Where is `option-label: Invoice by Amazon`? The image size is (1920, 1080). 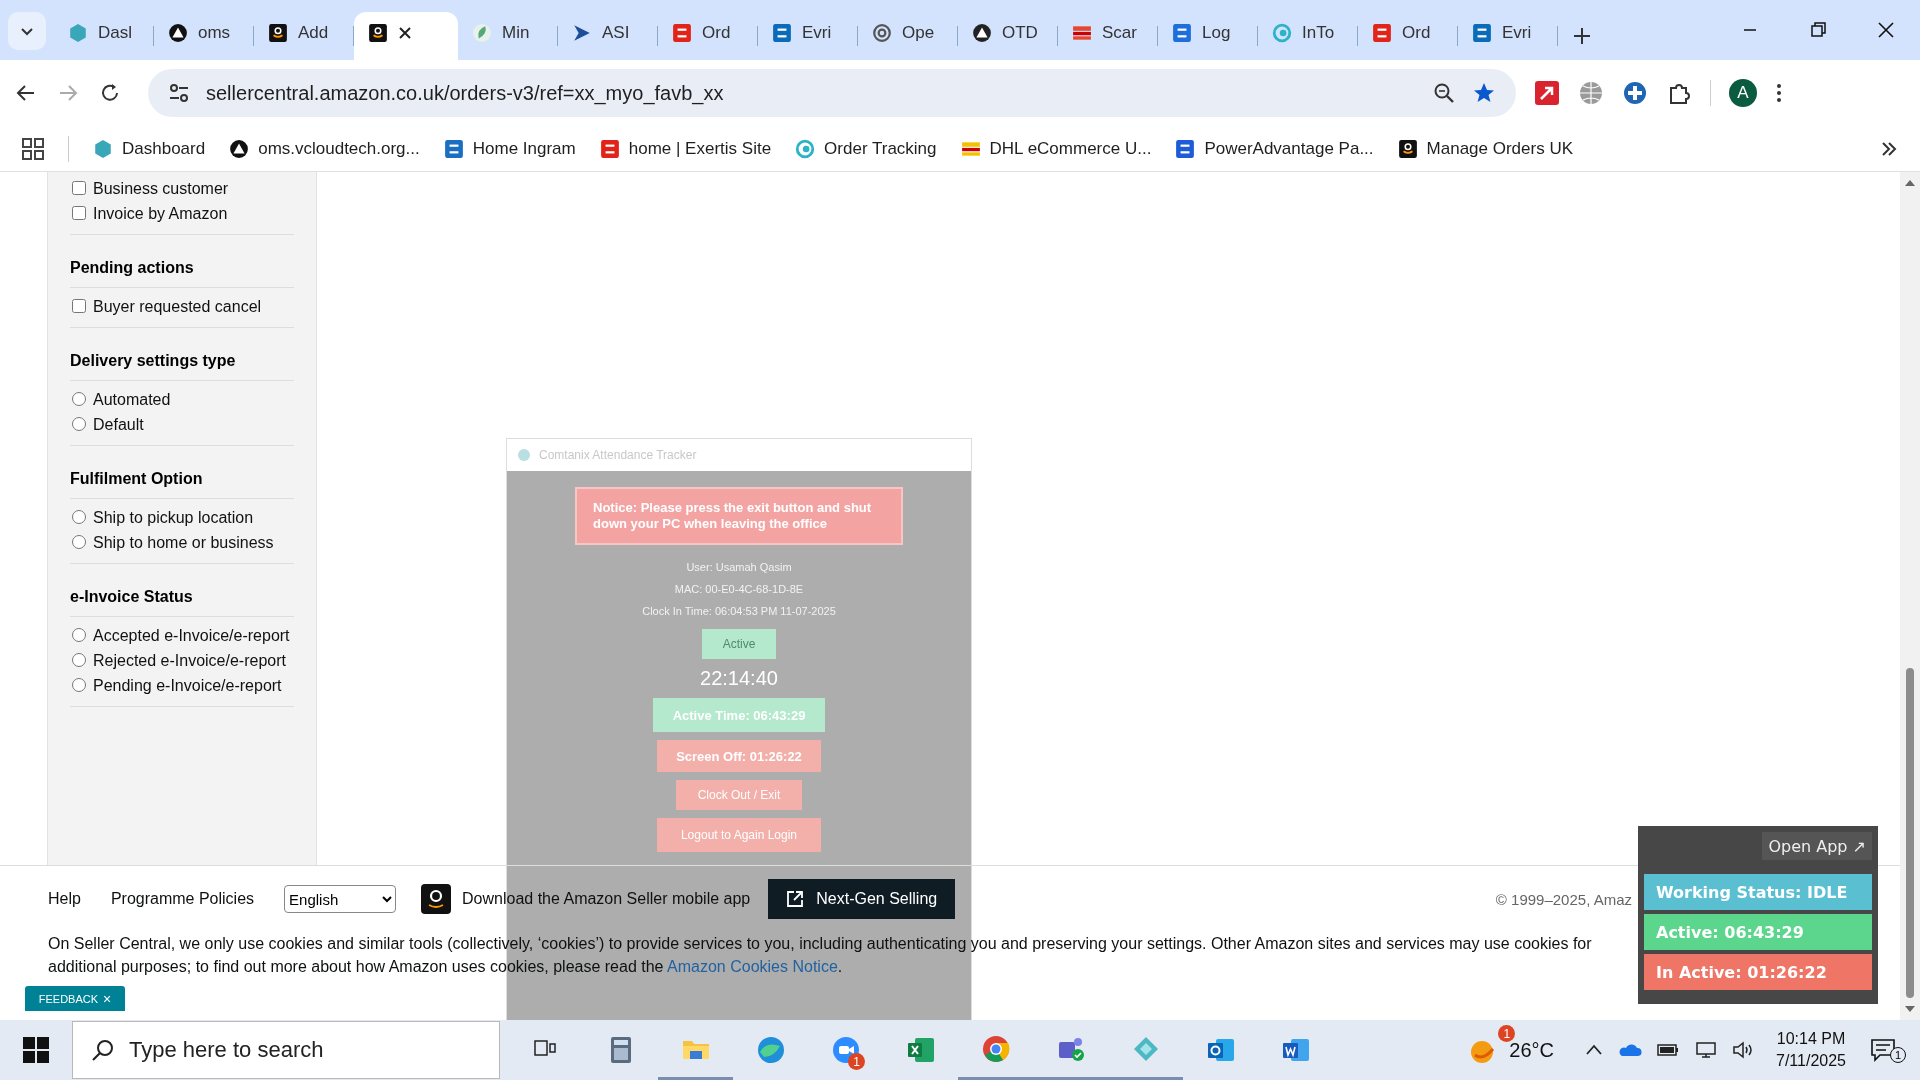 option-label: Invoice by Amazon is located at coordinates (160, 214).